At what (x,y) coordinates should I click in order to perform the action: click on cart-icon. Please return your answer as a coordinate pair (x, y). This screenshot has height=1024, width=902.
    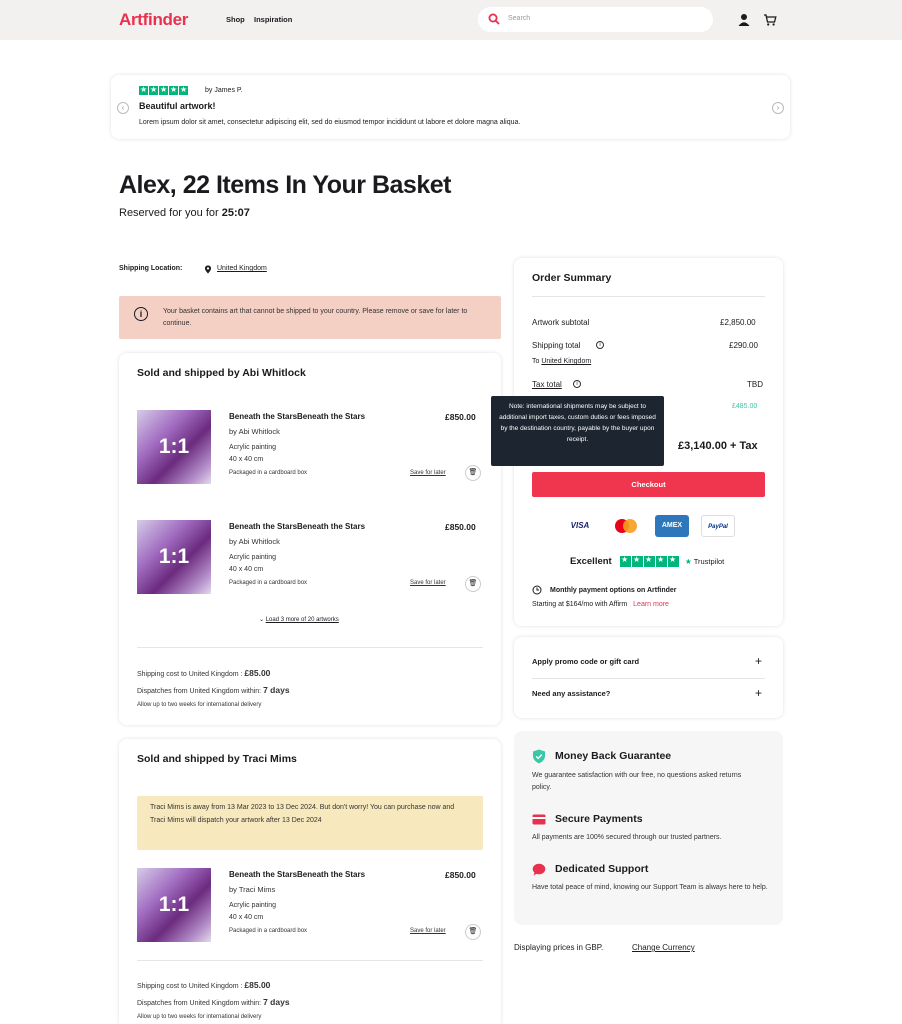
    Looking at the image, I should click on (770, 20).